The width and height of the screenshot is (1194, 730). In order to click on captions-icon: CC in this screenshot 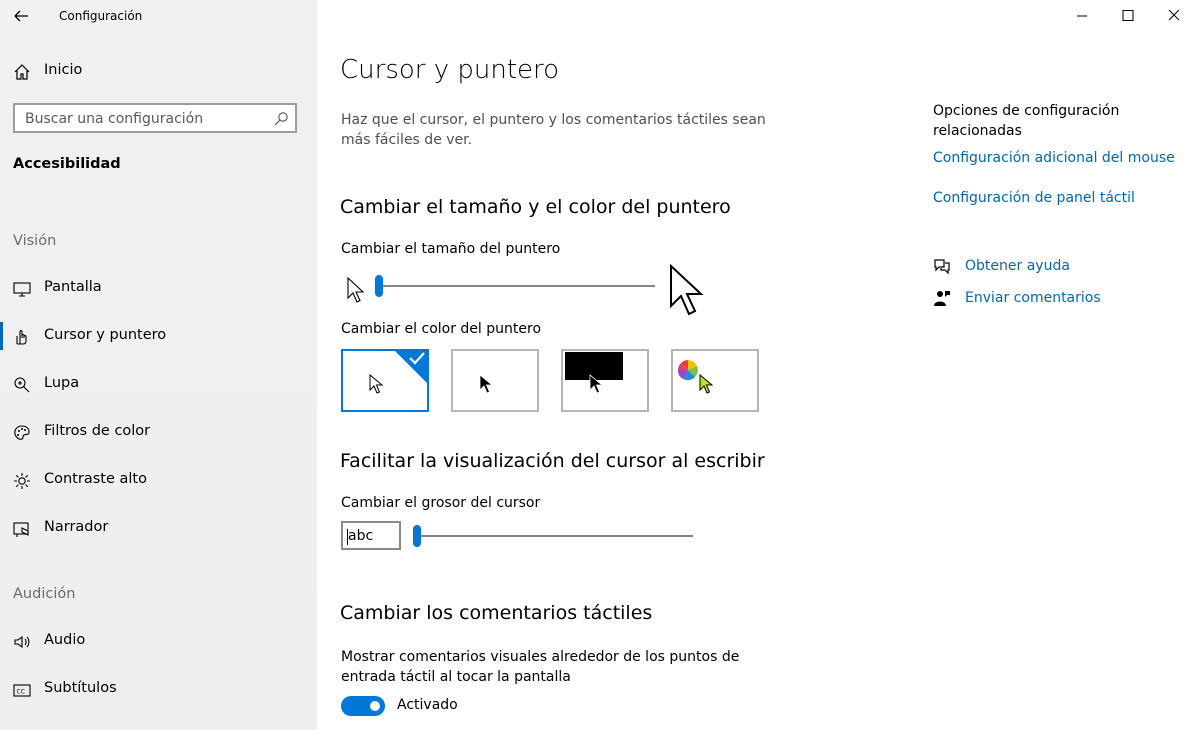, I will do `click(22, 690)`.